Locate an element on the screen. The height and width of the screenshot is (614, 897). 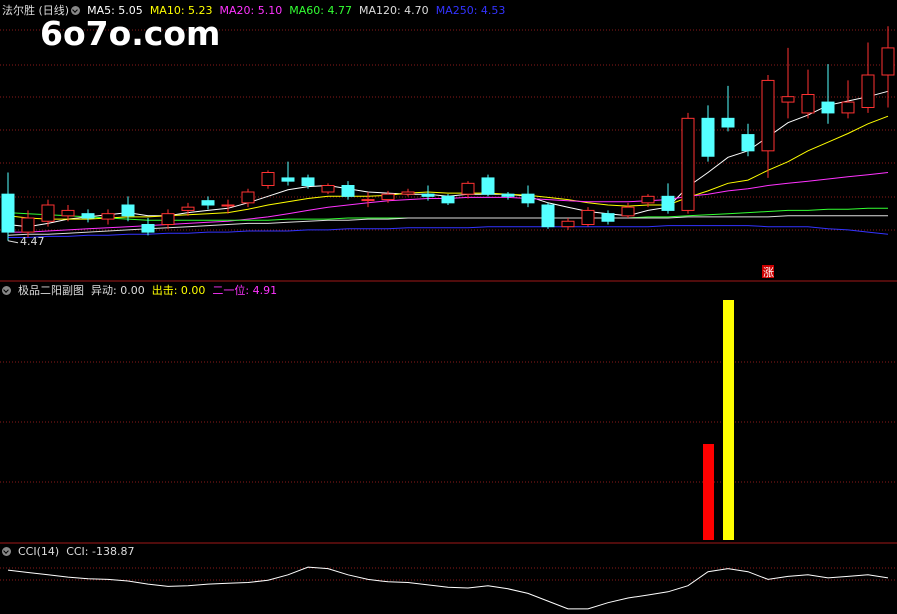
zhang-badge-text: 涨 is located at coordinates (768, 272).